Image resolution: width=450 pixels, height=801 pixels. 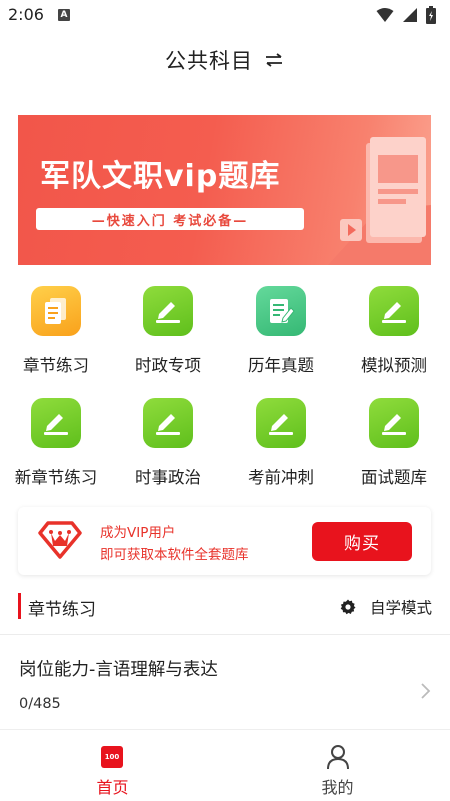 I want to click on chapter-progress: 0/485, so click(x=40, y=704).